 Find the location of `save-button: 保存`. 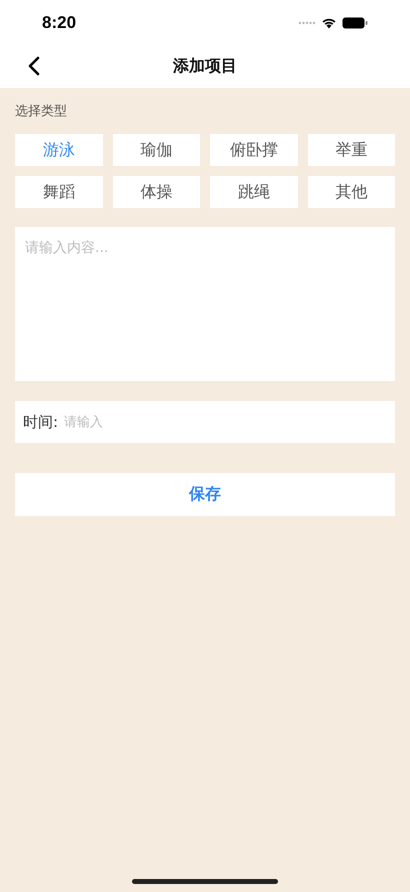

save-button: 保存 is located at coordinates (205, 494).